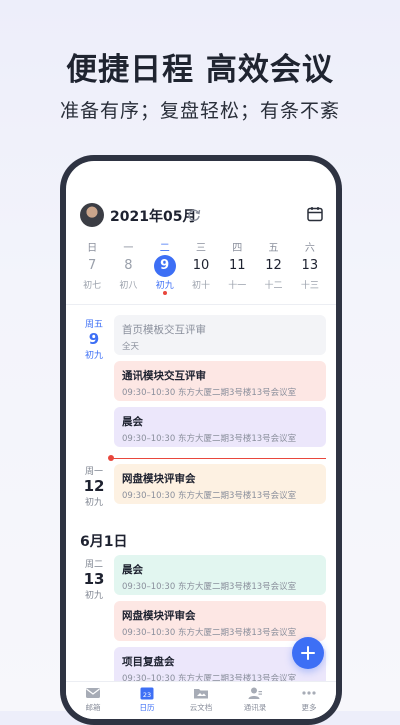 This screenshot has width=400, height=725. What do you see at coordinates (201, 707) in the screenshot?
I see `tab-label: 云文档` at bounding box center [201, 707].